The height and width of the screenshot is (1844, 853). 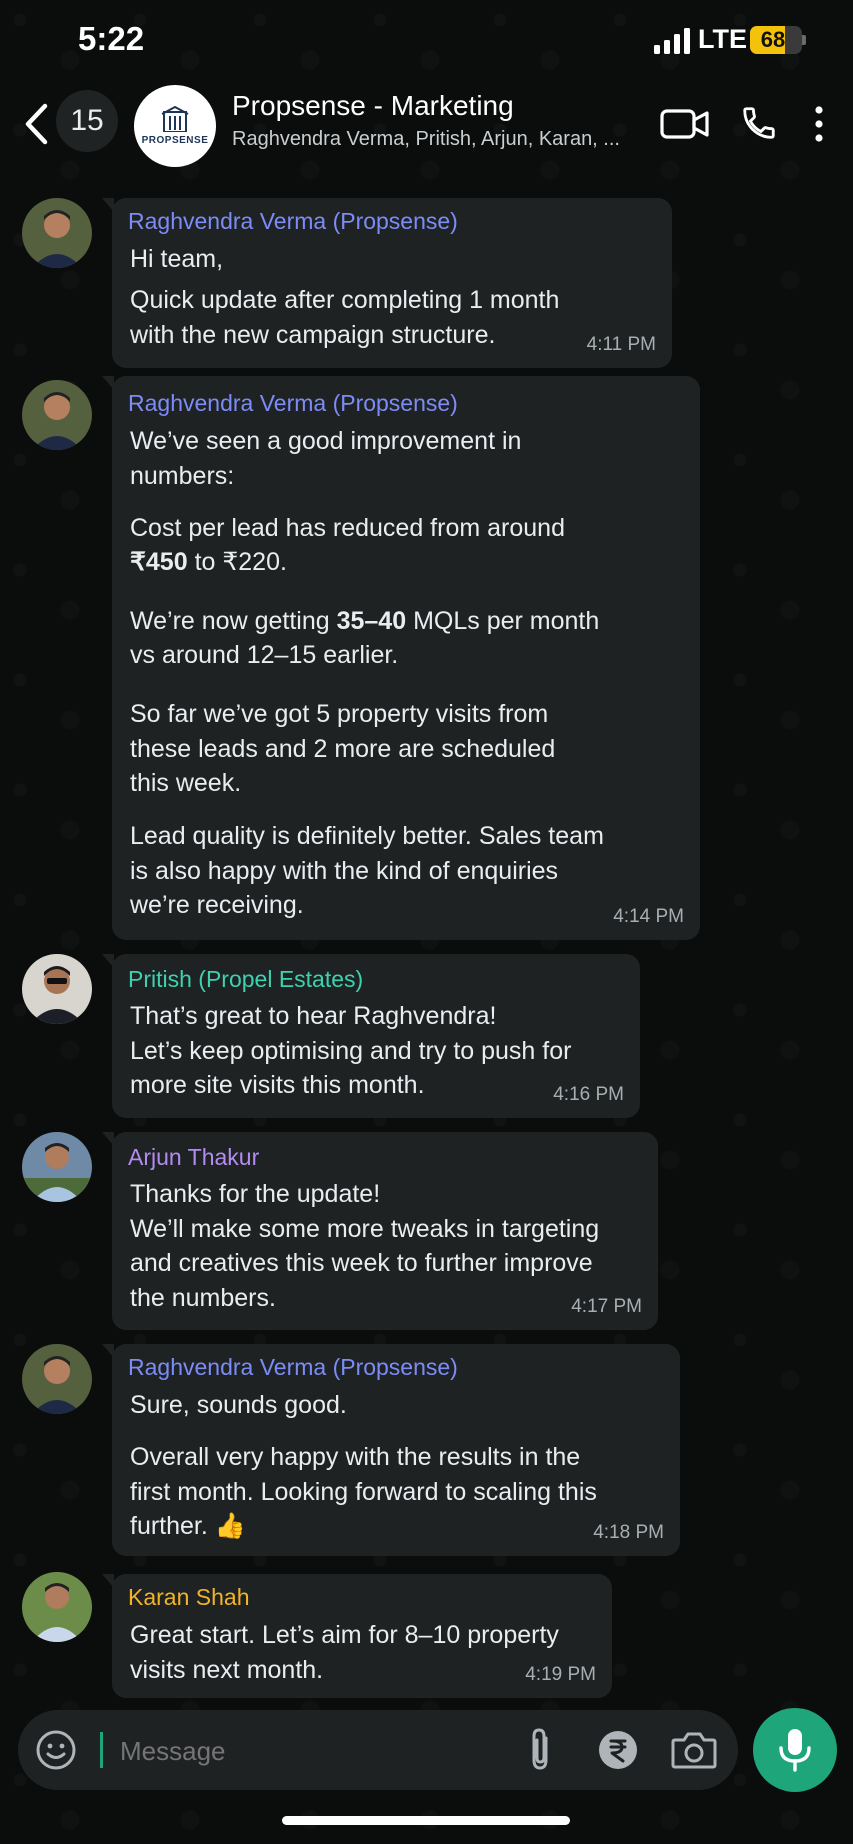 What do you see at coordinates (177, 259) in the screenshot?
I see `message-text: Hi team,` at bounding box center [177, 259].